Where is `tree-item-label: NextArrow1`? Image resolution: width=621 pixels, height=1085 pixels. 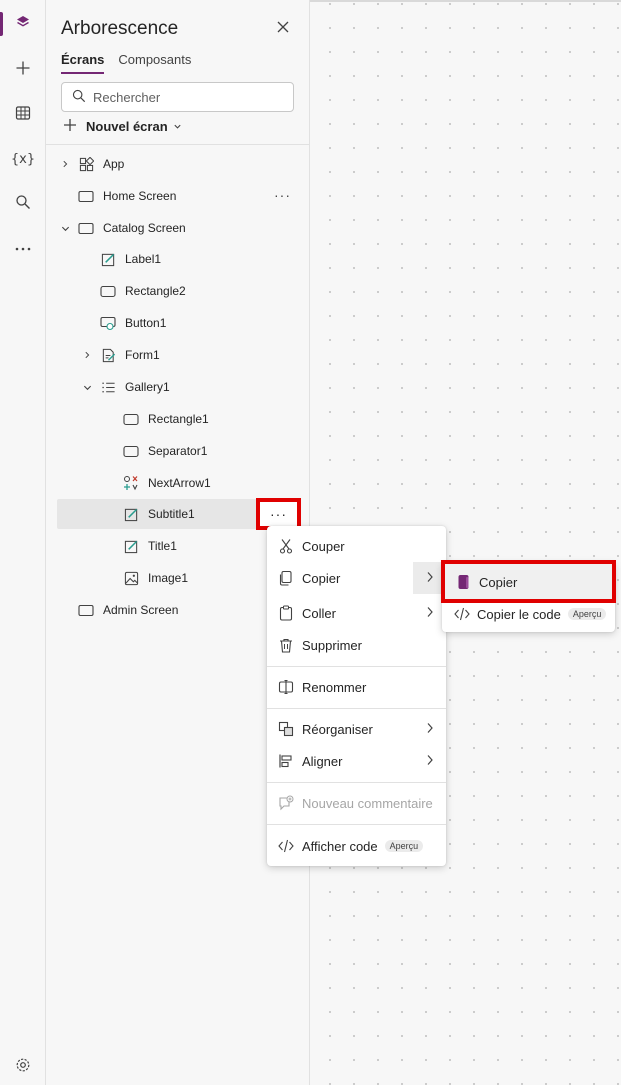
tree-item-label: NextArrow1 is located at coordinates (179, 483).